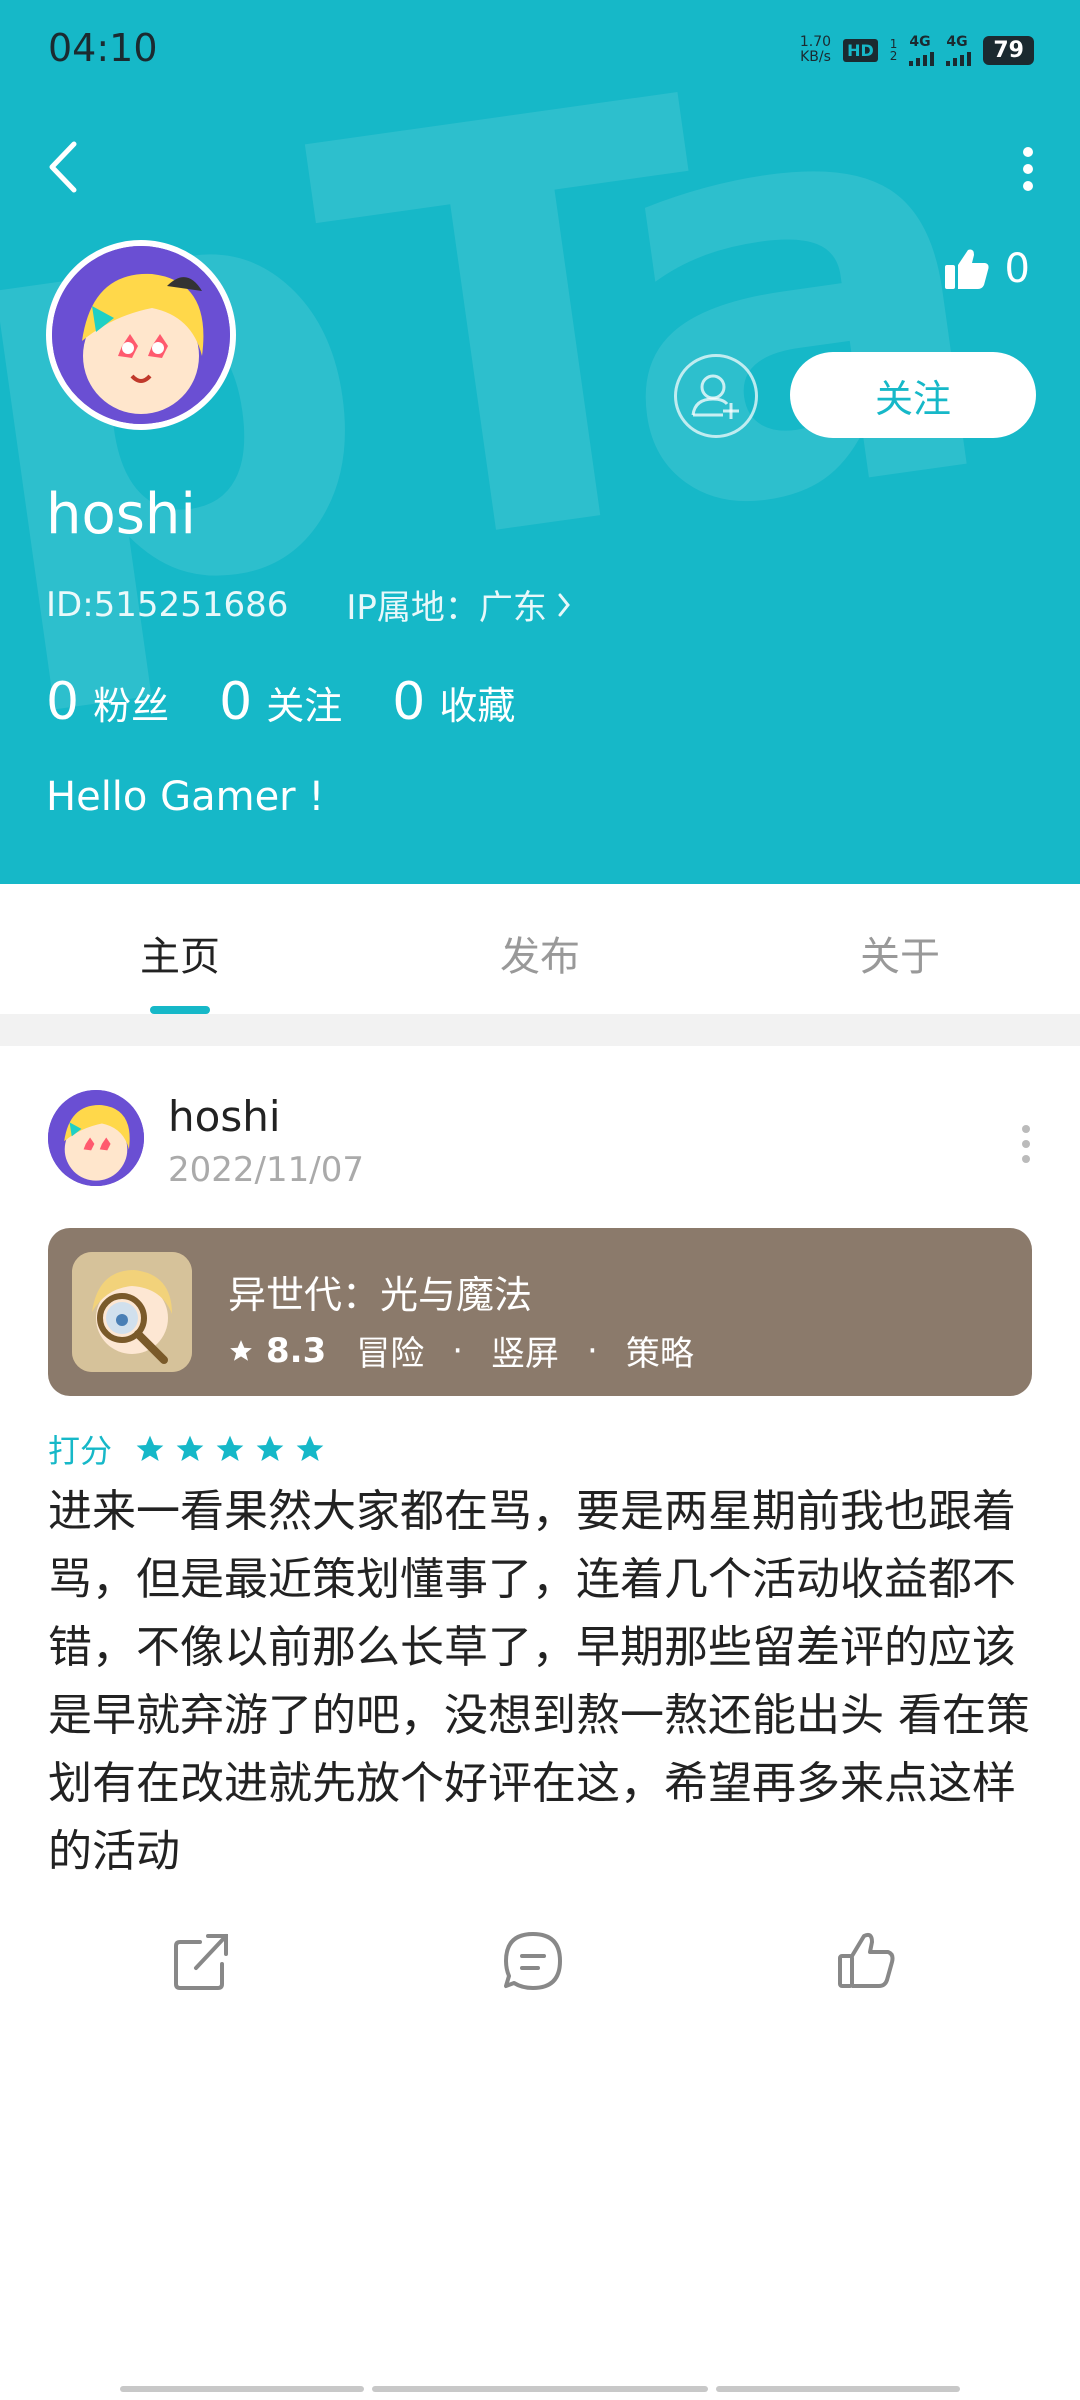  Describe the element at coordinates (913, 395) in the screenshot. I see `follow-button: 关注` at that location.